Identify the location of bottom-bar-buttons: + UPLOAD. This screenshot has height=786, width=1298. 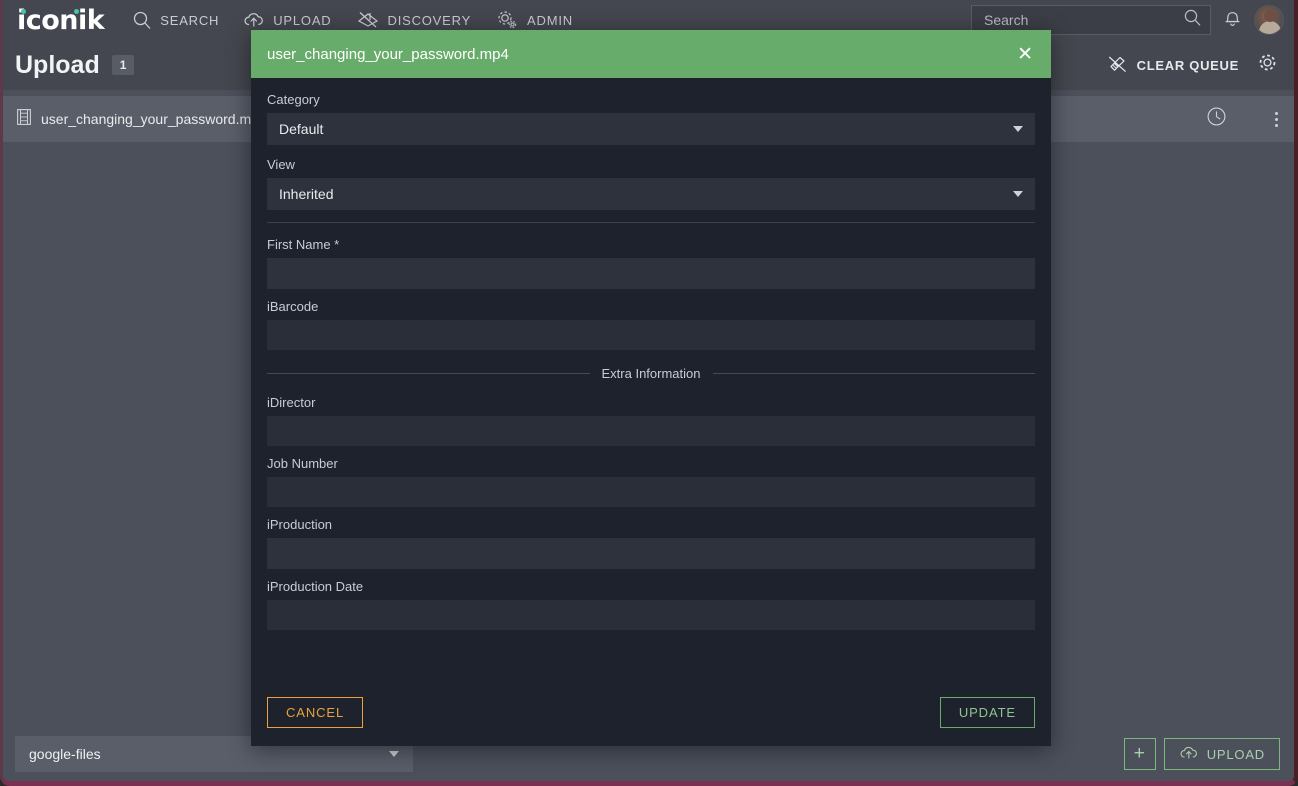
(1201, 754).